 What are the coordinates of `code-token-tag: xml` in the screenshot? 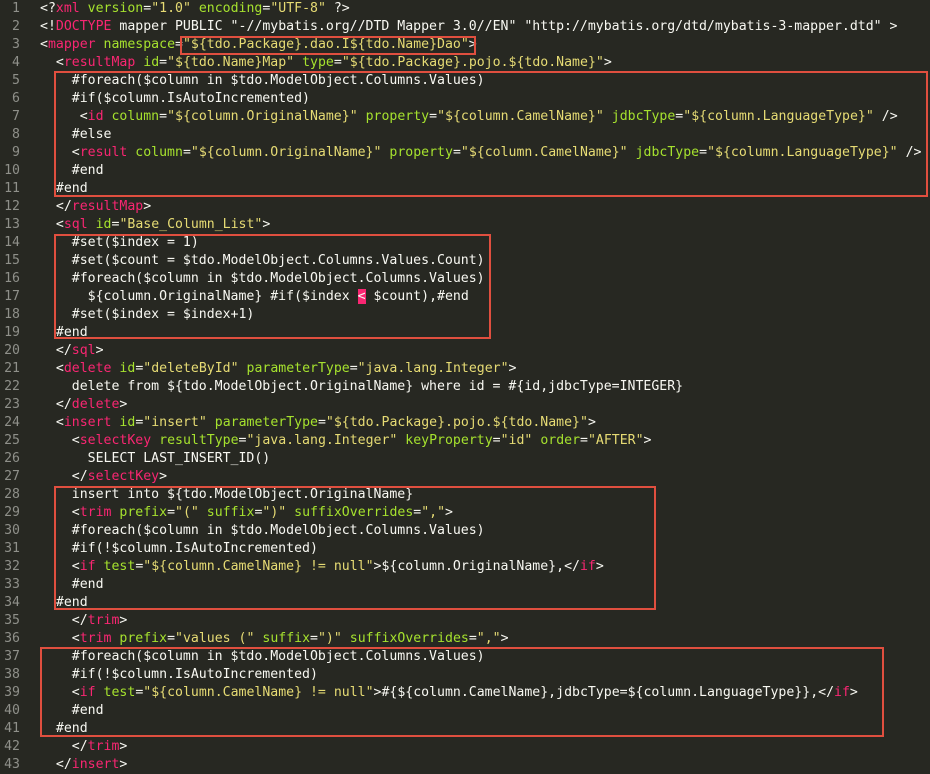 It's located at (67, 8).